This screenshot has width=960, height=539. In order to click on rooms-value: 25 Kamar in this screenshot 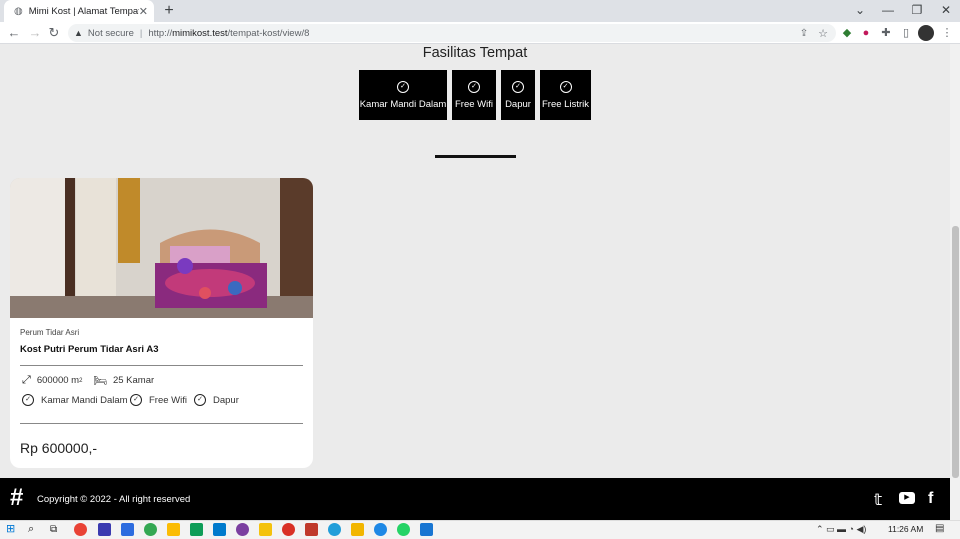, I will do `click(133, 380)`.